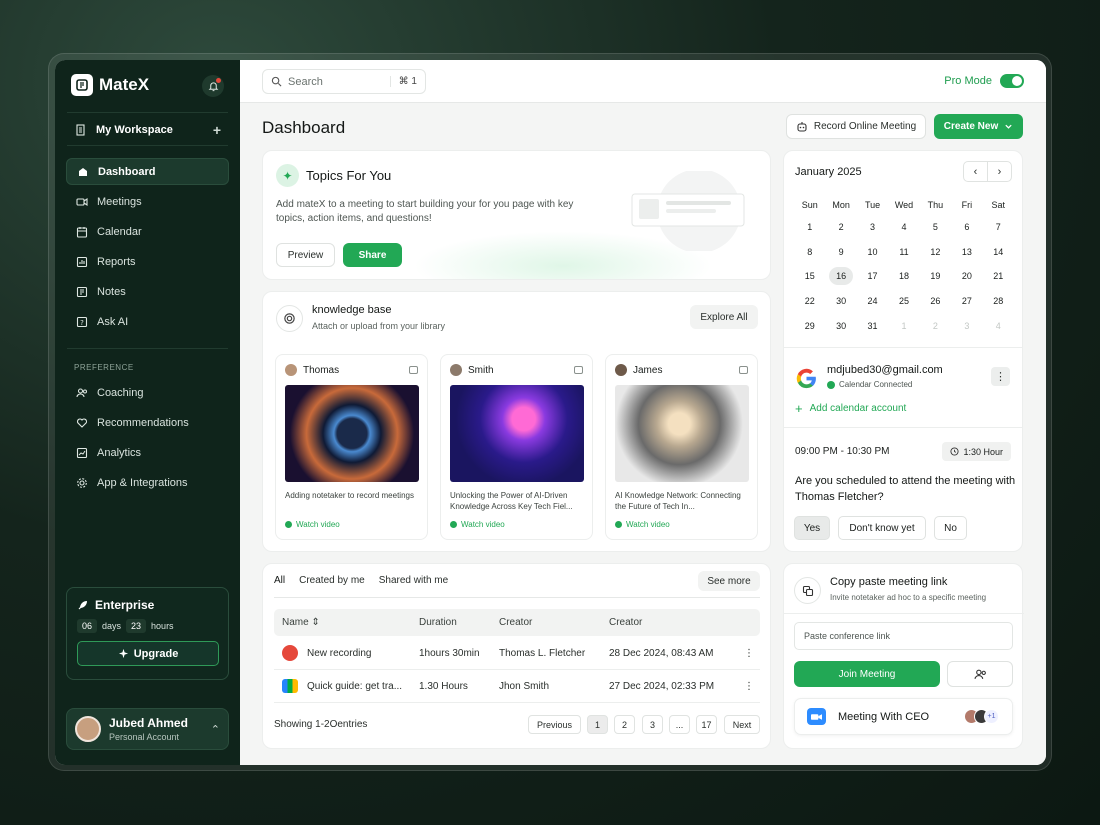  What do you see at coordinates (872, 252) in the screenshot?
I see `calendar-day: 10` at bounding box center [872, 252].